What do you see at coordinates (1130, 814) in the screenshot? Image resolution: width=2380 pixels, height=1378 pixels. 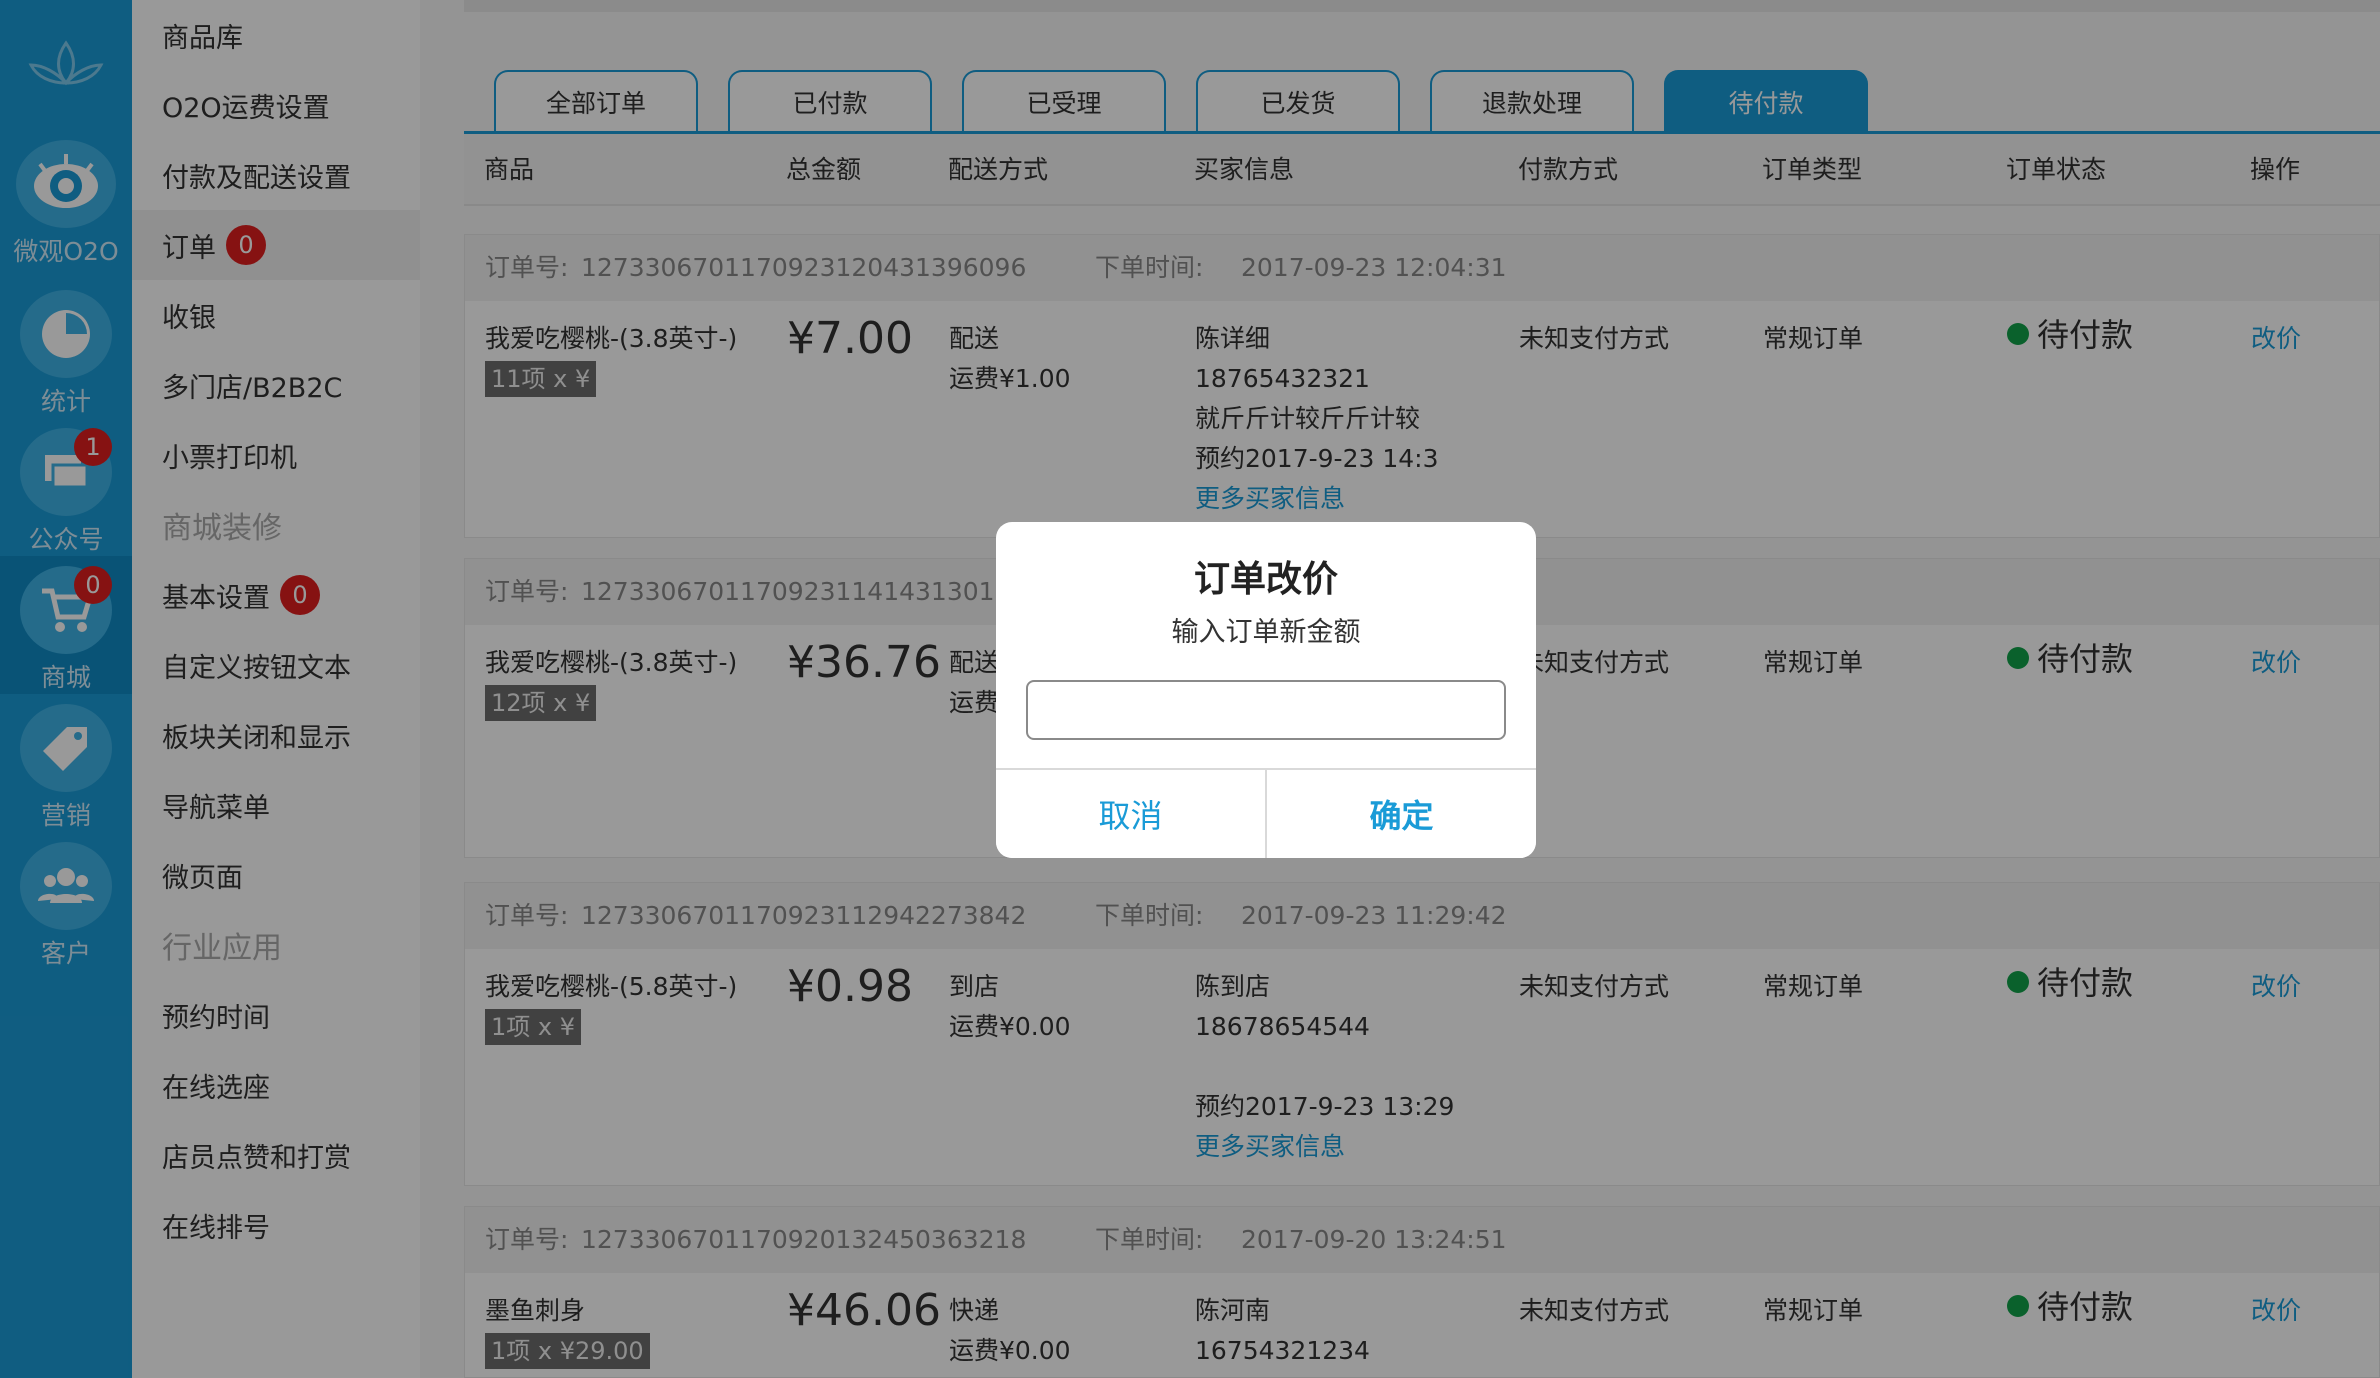 I see `cancel-button: 取消` at bounding box center [1130, 814].